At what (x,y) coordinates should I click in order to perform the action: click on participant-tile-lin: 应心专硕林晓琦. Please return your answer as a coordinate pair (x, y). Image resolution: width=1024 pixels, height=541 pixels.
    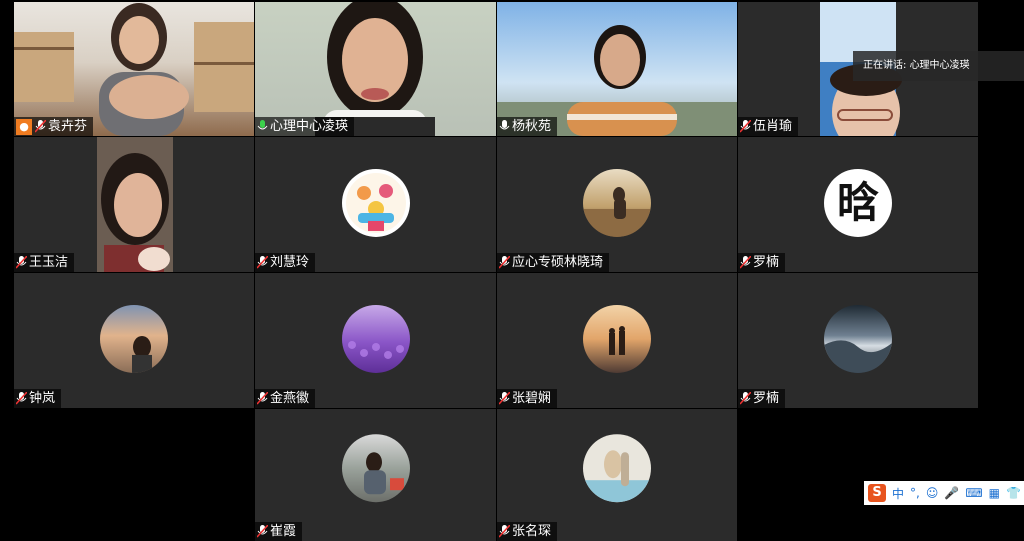
    Looking at the image, I should click on (617, 204).